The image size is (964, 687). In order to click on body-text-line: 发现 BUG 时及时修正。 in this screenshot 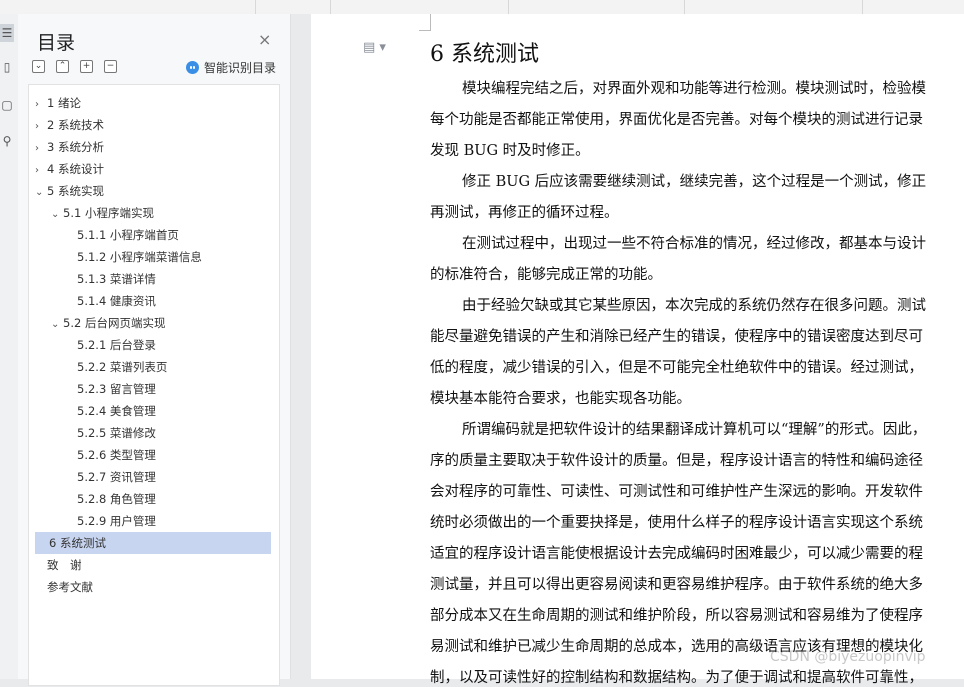, I will do `click(510, 151)`.